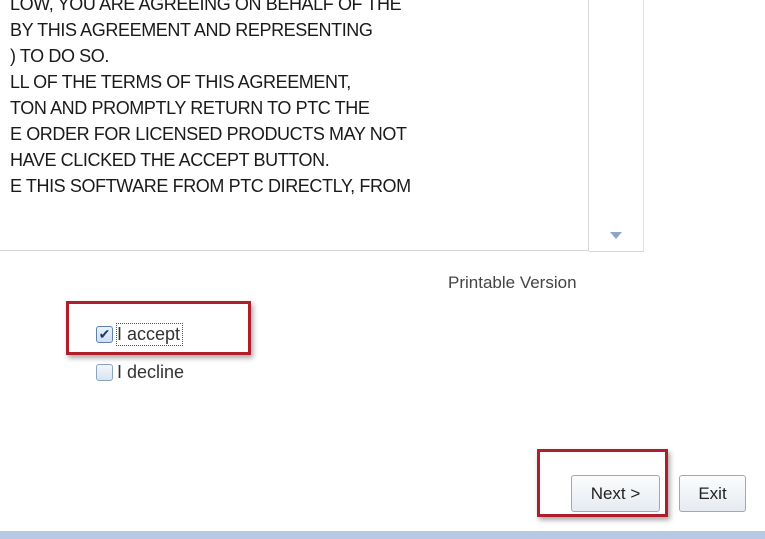  I want to click on scroll-down-arrow-icon, so click(616, 235).